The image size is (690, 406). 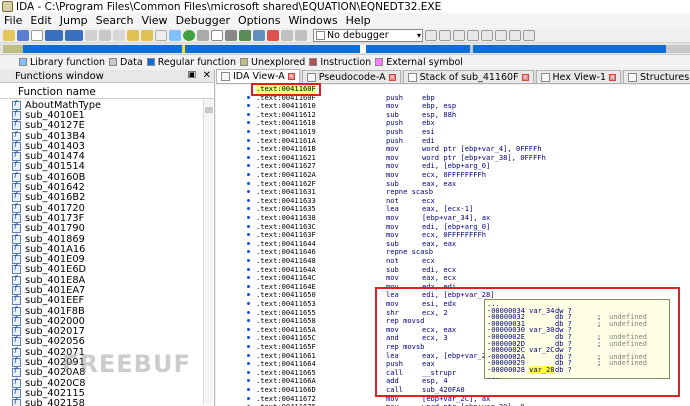 I want to click on menu-view: View, so click(x=154, y=20).